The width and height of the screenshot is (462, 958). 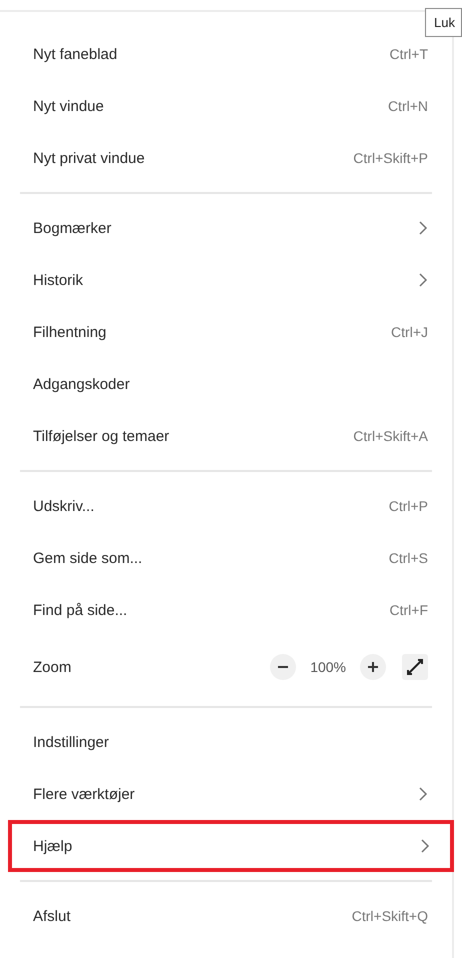 What do you see at coordinates (58, 280) in the screenshot?
I see `menu-item-label: Historik` at bounding box center [58, 280].